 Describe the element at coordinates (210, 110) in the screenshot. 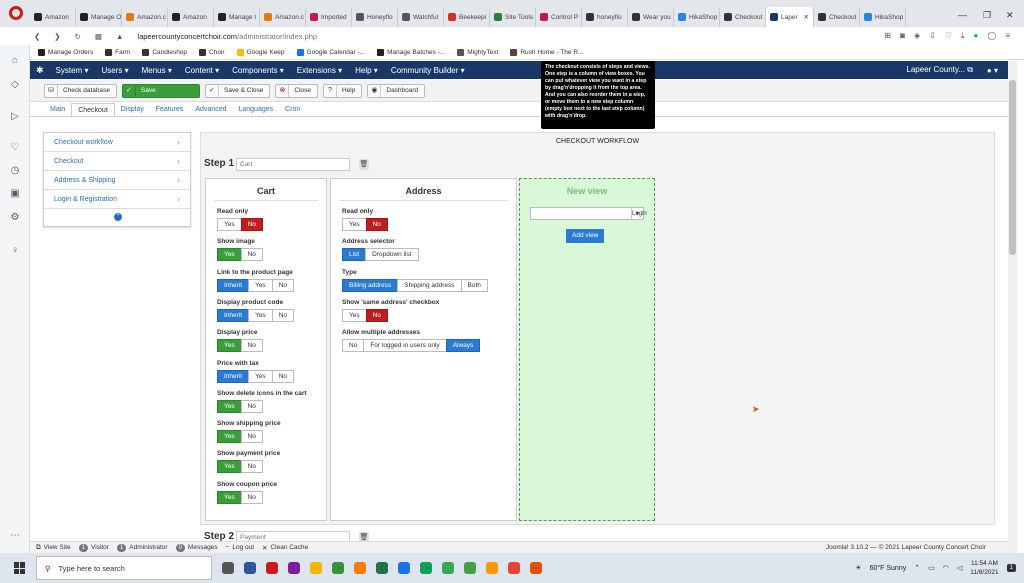

I see `tab-advanced: Advanced` at that location.